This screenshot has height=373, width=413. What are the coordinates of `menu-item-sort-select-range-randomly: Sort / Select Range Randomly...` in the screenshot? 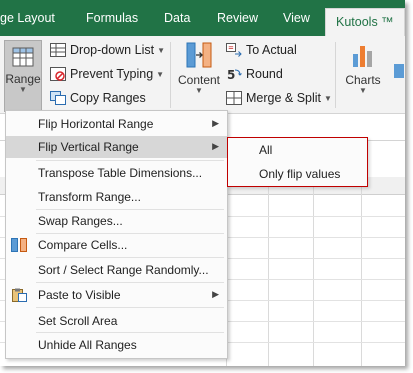 It's located at (116, 270).